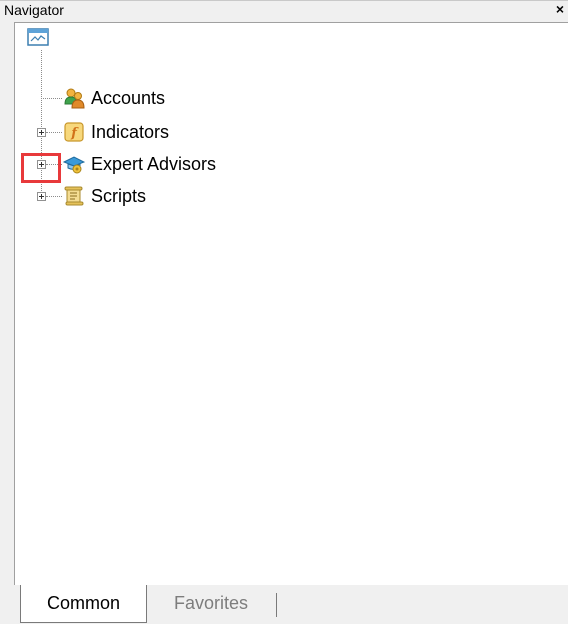 Image resolution: width=568 pixels, height=624 pixels. What do you see at coordinates (130, 132) in the screenshot?
I see `tree-item-label: Indicators` at bounding box center [130, 132].